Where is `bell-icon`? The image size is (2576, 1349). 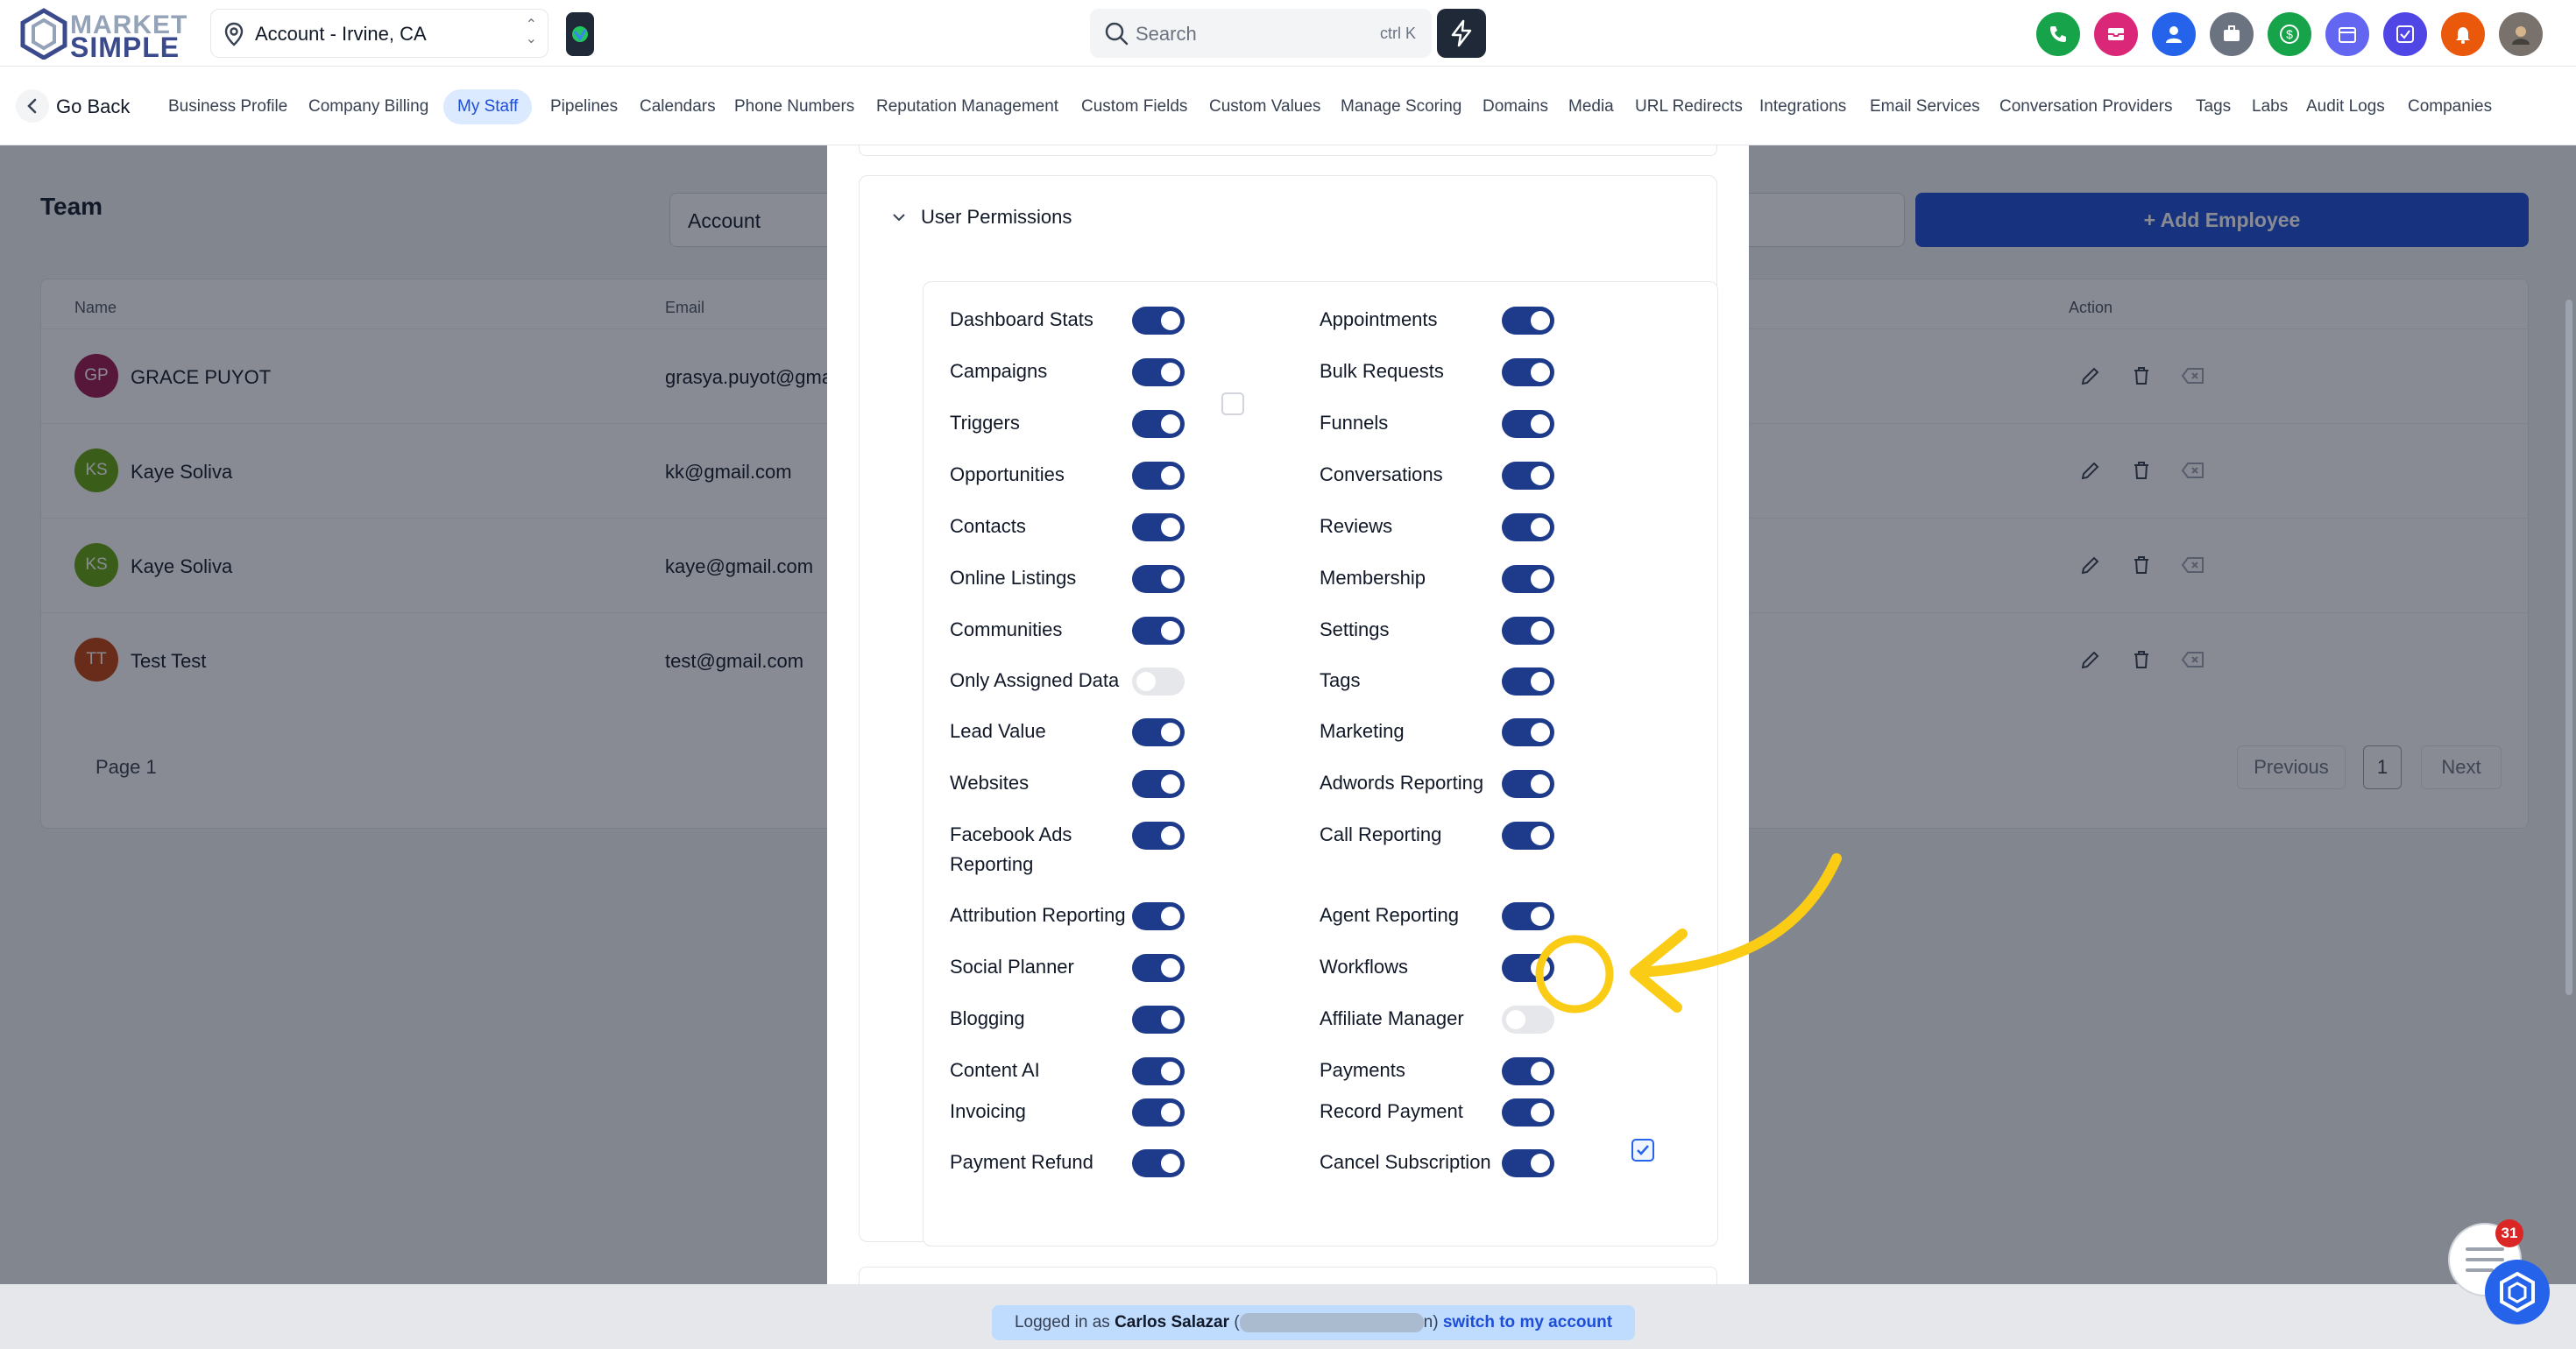
bell-icon is located at coordinates (2463, 34).